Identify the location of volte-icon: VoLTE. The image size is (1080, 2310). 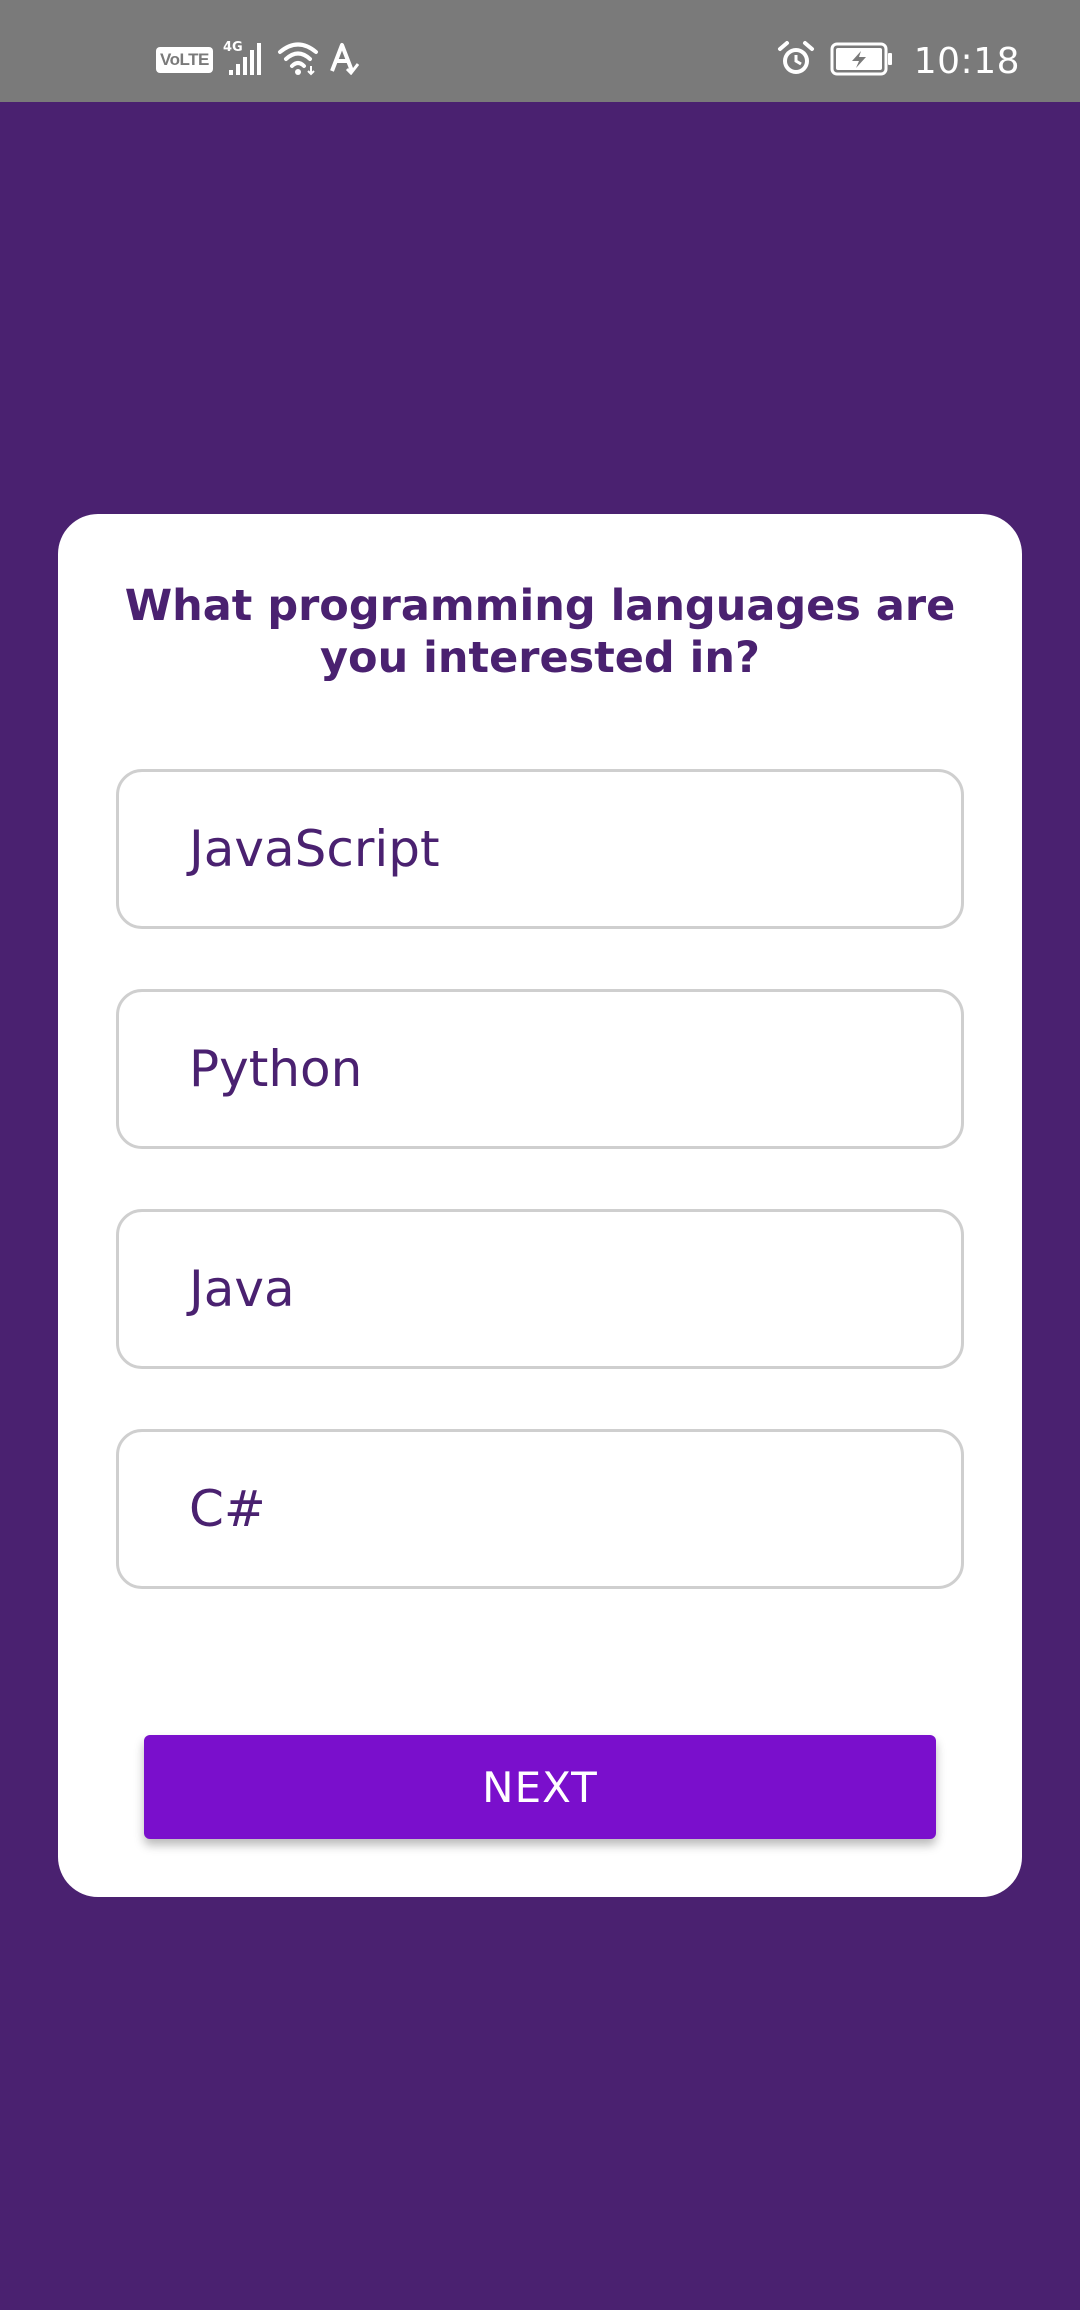
(184, 60).